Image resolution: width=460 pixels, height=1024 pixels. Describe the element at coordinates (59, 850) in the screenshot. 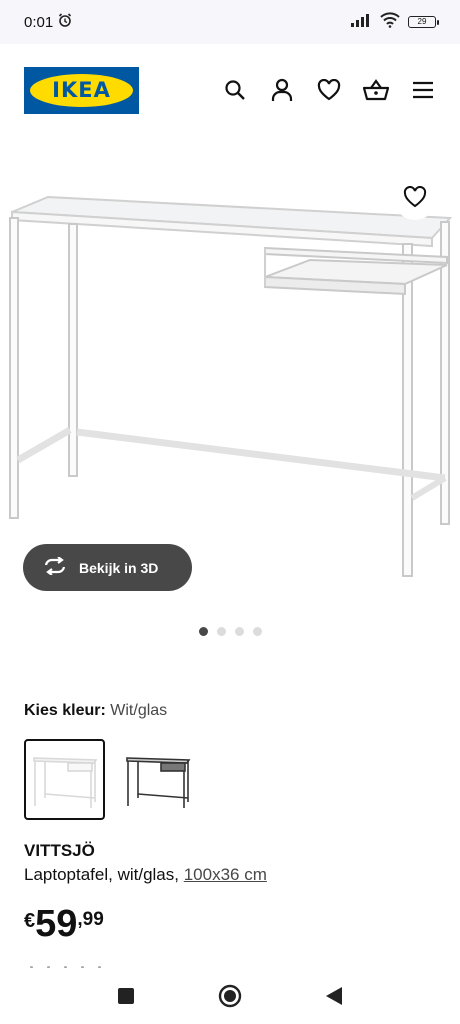

I see `product-name: VITTSJÖ` at that location.